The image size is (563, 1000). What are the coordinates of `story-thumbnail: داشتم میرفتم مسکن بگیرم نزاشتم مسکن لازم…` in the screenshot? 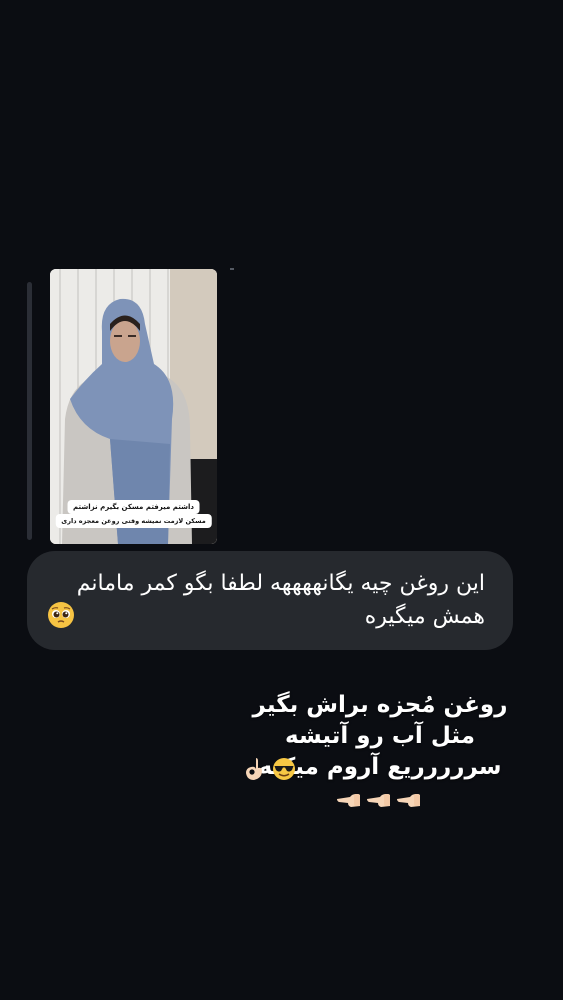 It's located at (133, 406).